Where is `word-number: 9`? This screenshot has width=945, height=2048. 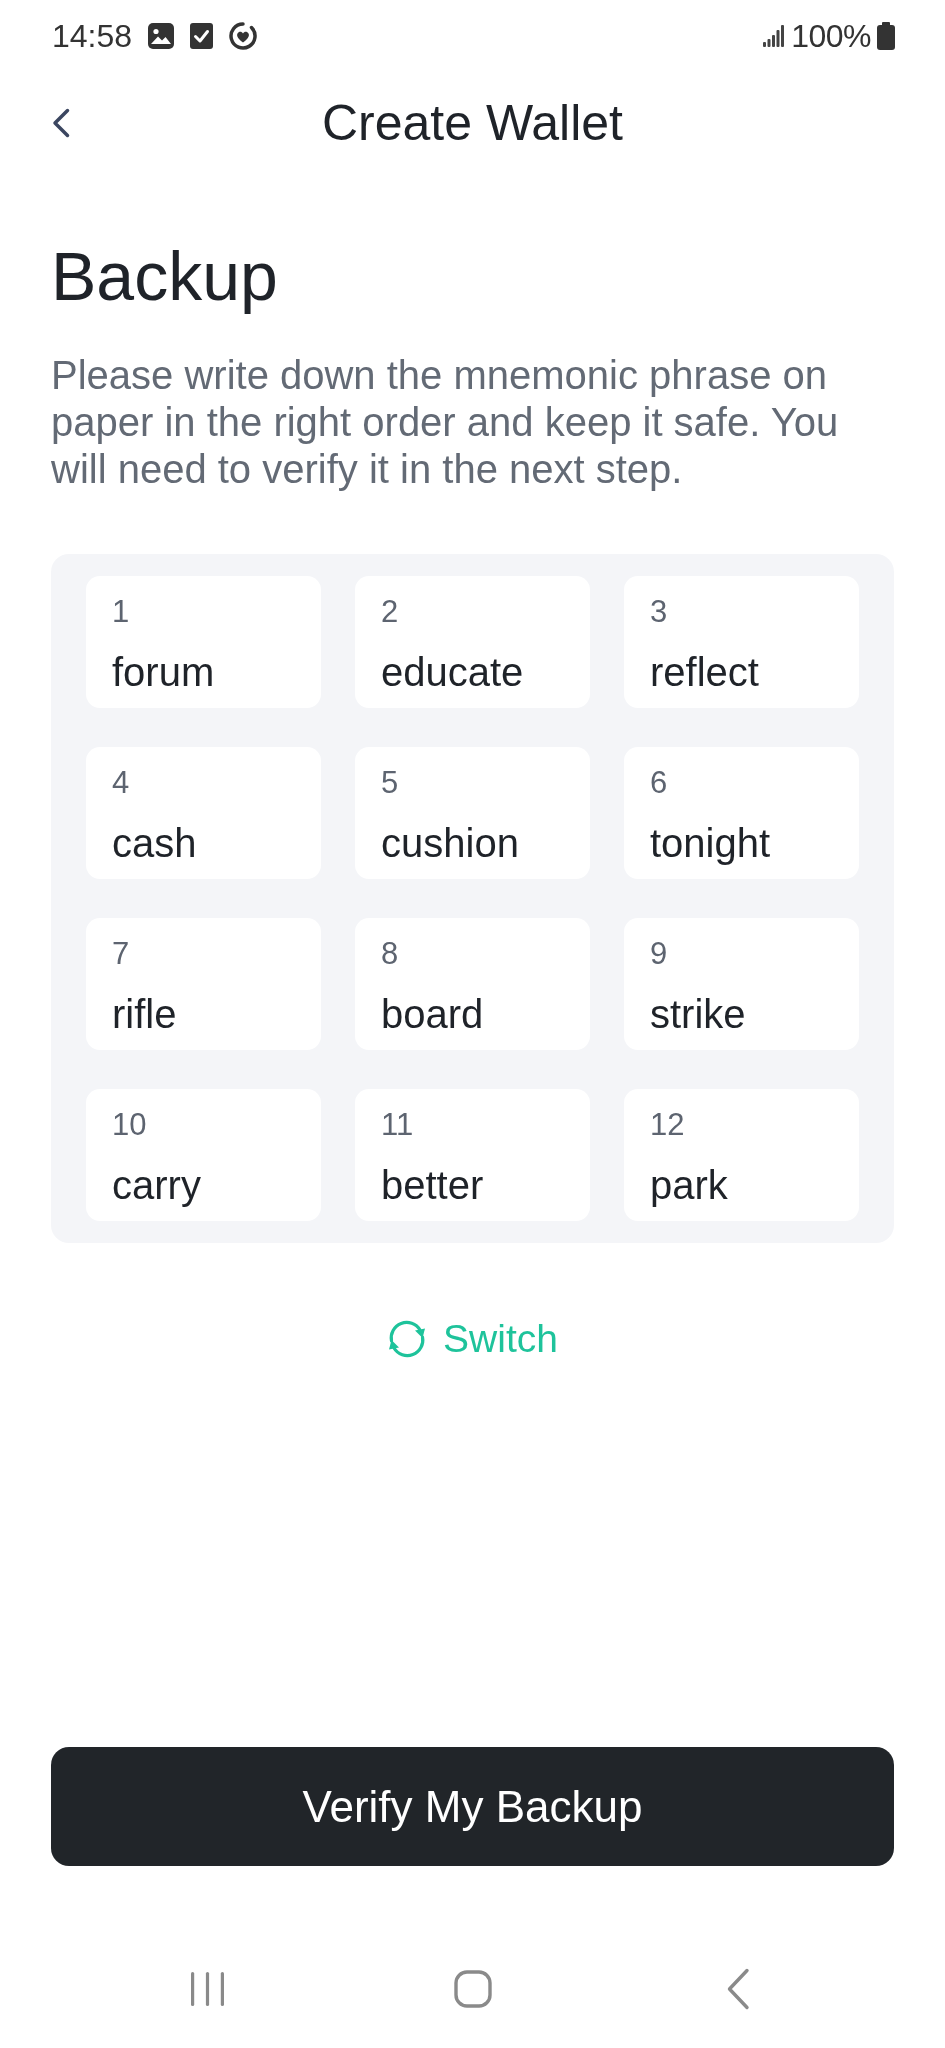
word-number: 9 is located at coordinates (659, 954).